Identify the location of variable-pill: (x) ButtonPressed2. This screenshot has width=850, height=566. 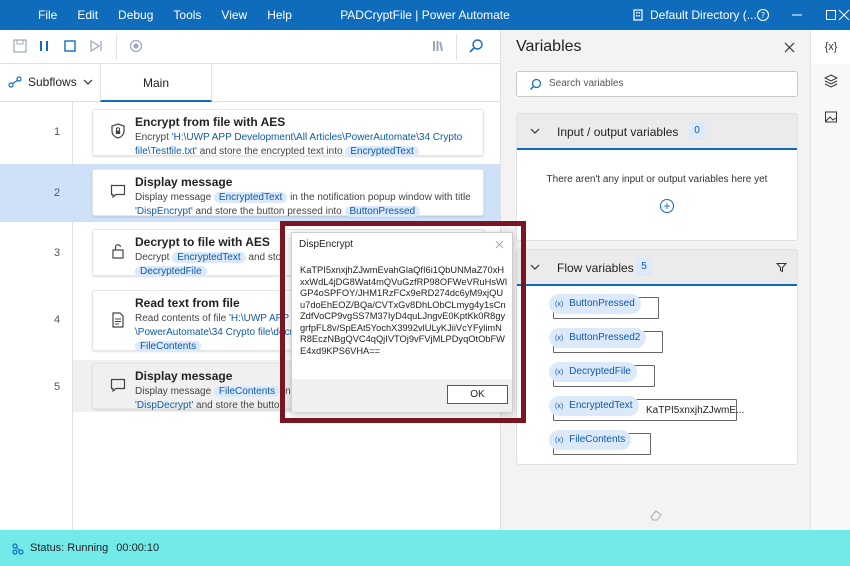
(598, 338).